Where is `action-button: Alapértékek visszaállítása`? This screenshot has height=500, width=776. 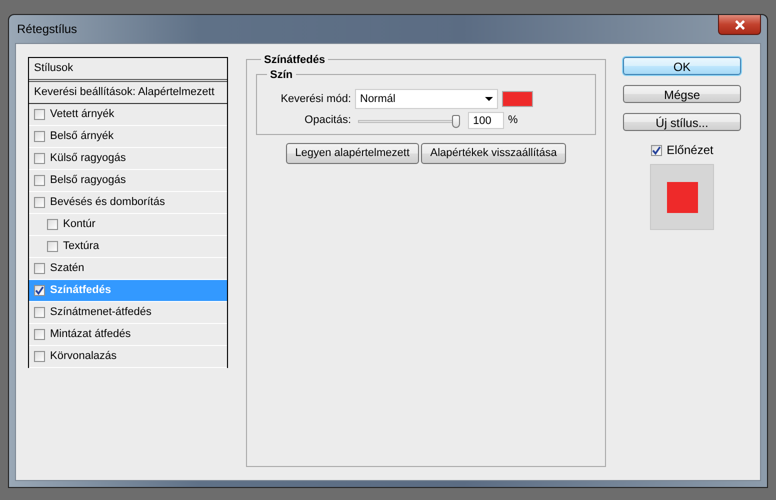 action-button: Alapértékek visszaállítása is located at coordinates (493, 153).